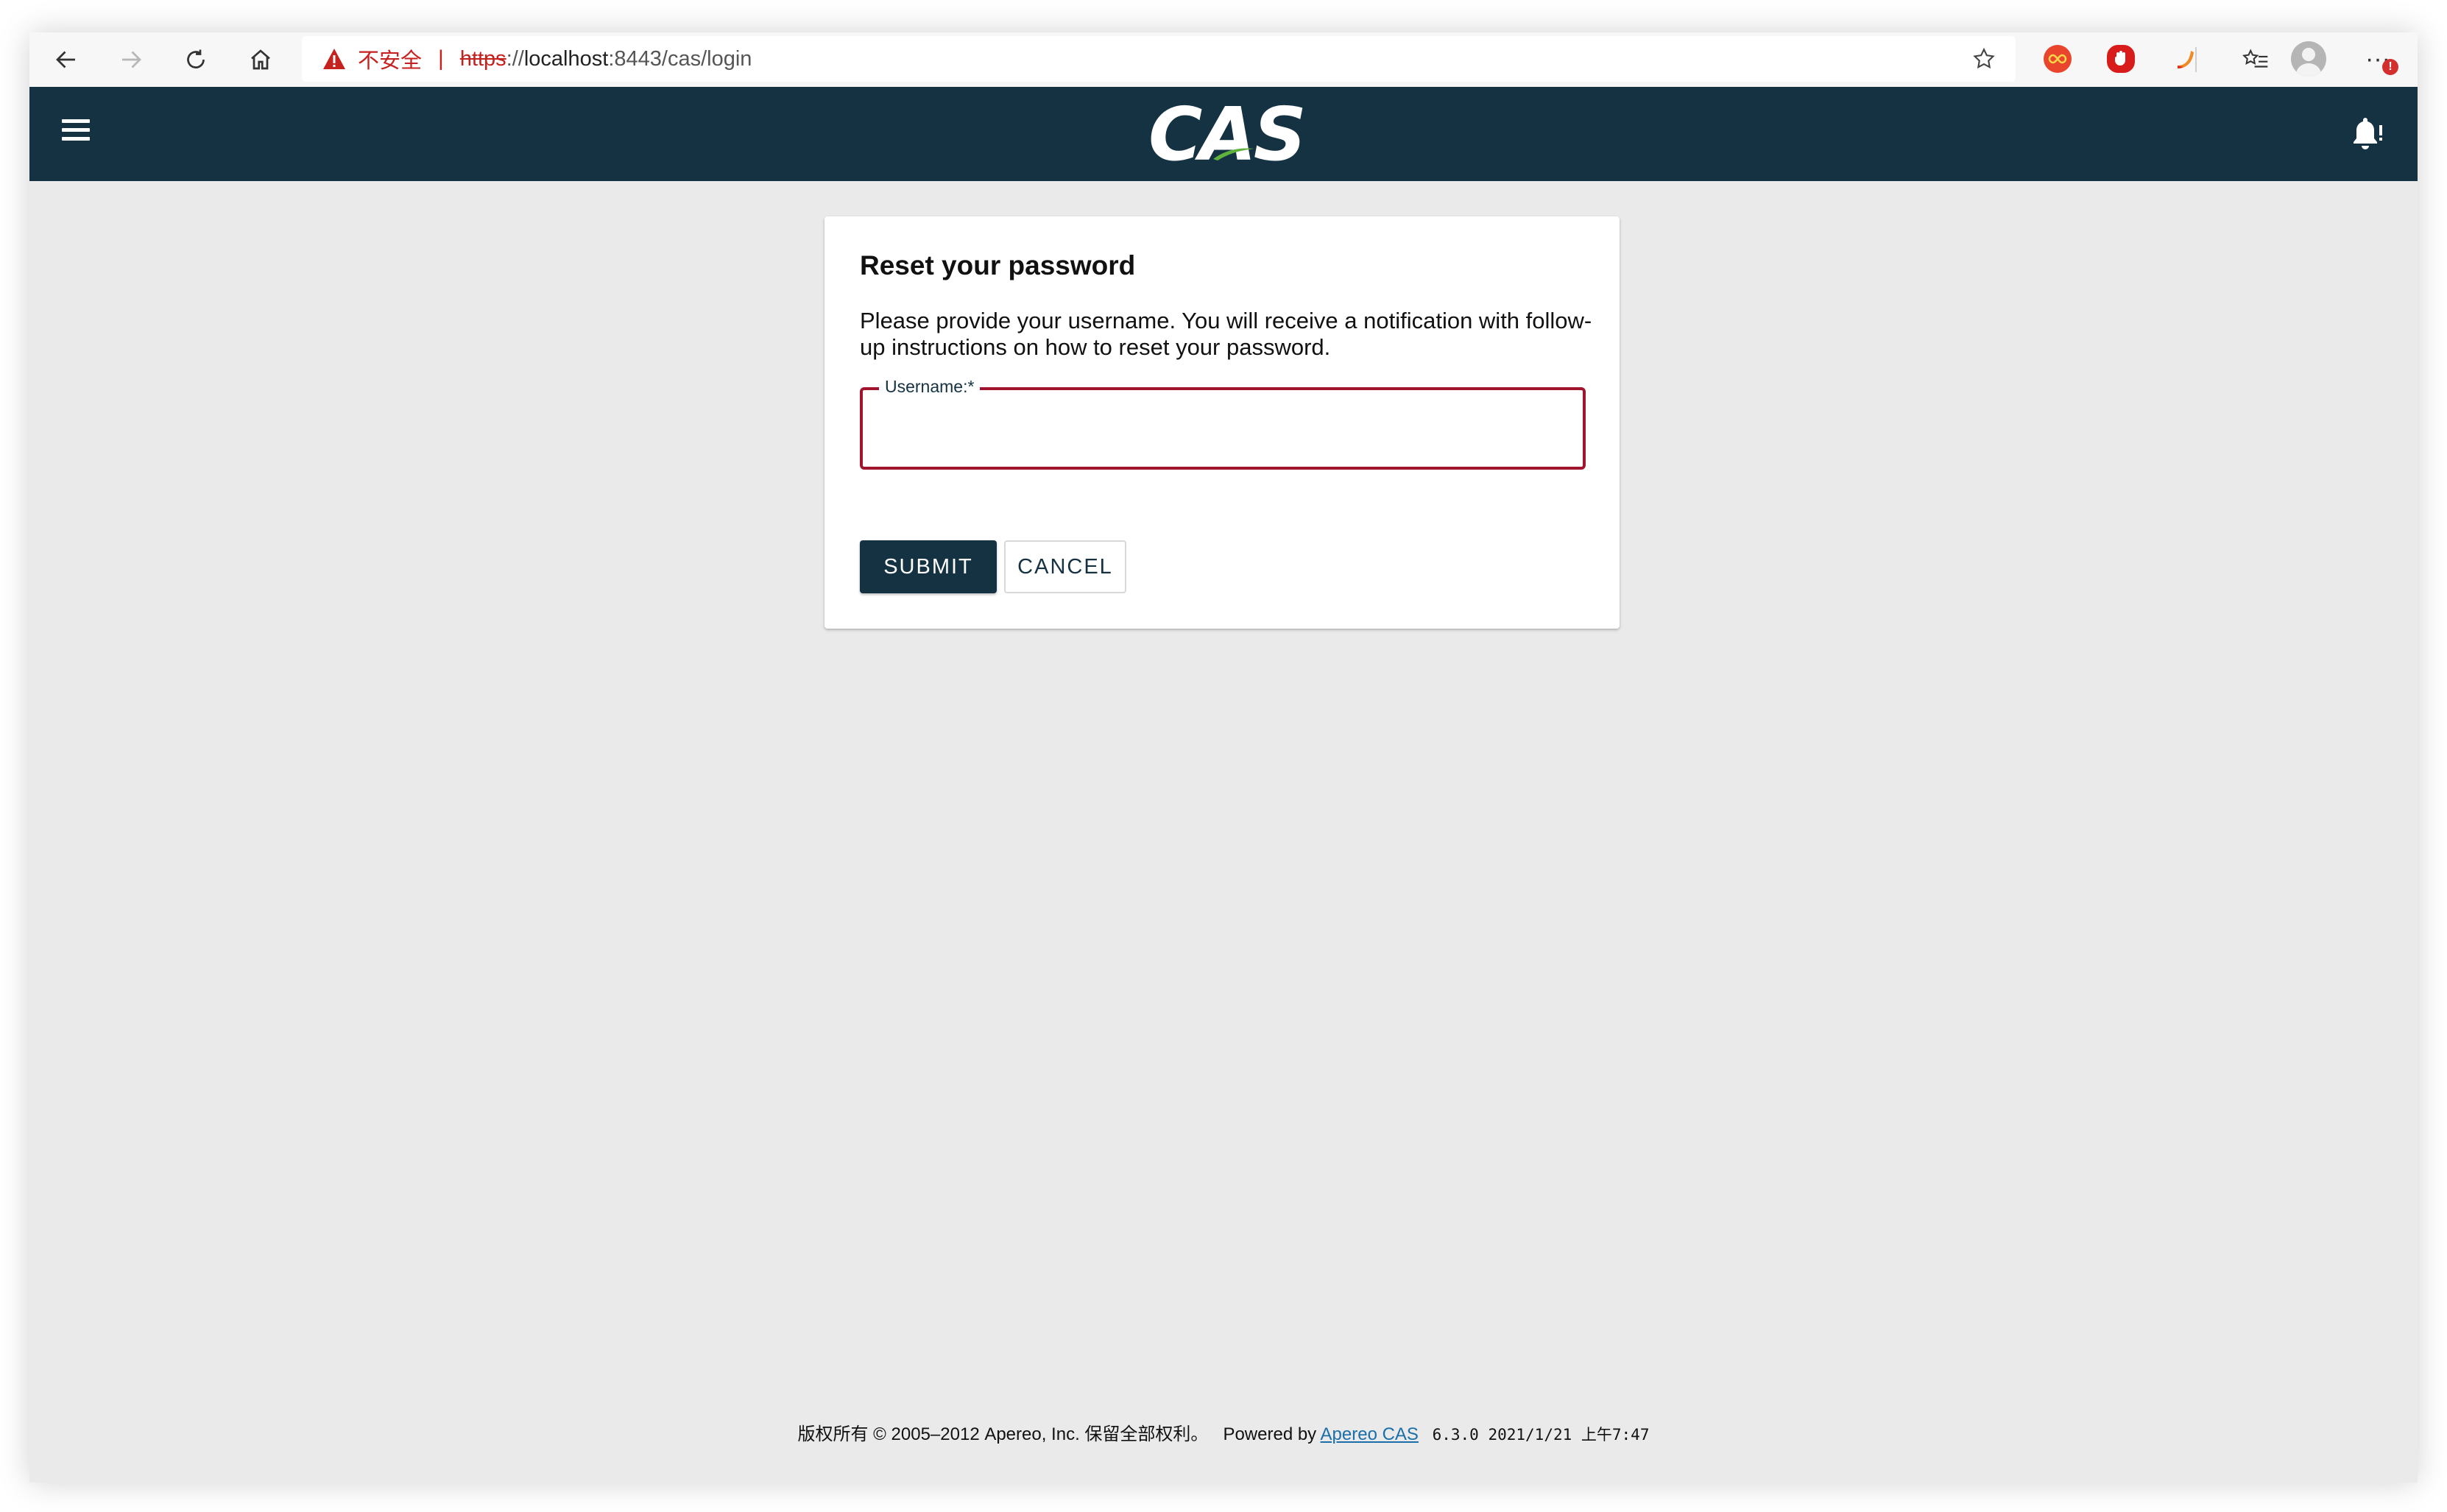 This screenshot has width=2447, height=1512. I want to click on back-button, so click(66, 59).